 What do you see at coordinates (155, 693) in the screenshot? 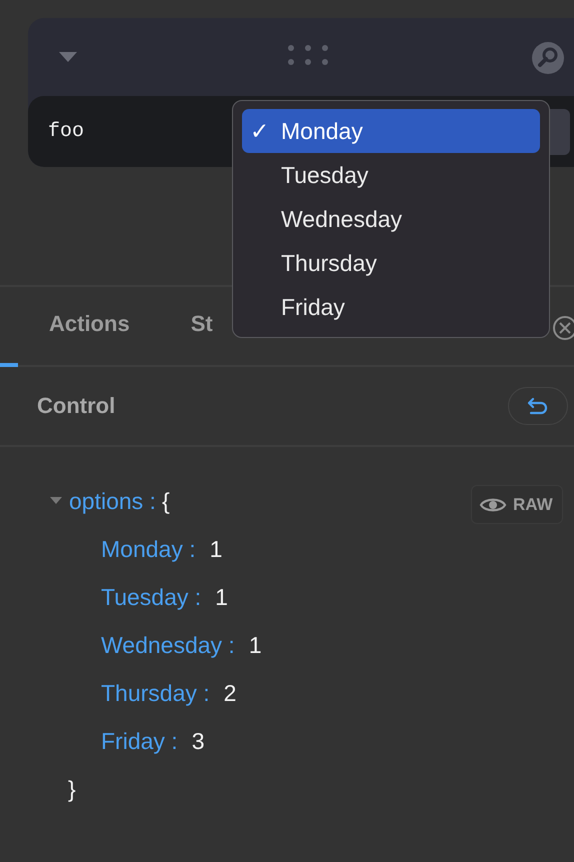
I see `tree-key: Thursday :` at bounding box center [155, 693].